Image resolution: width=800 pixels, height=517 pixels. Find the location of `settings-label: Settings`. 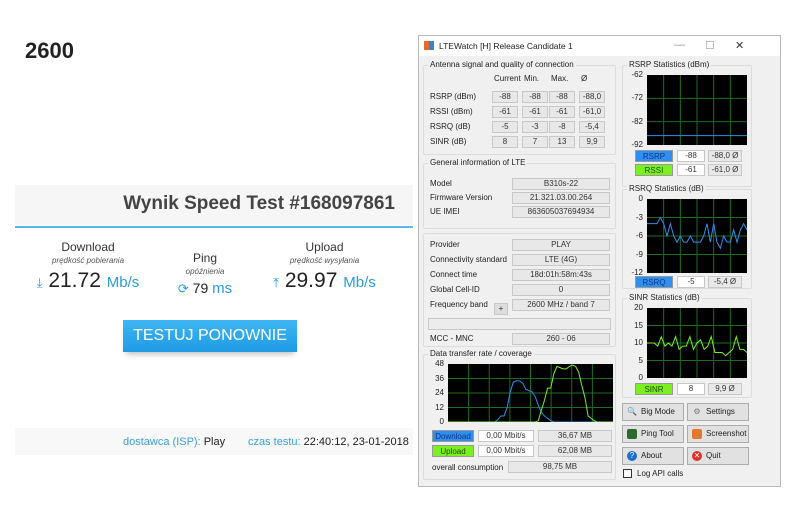

settings-label: Settings is located at coordinates (720, 411).